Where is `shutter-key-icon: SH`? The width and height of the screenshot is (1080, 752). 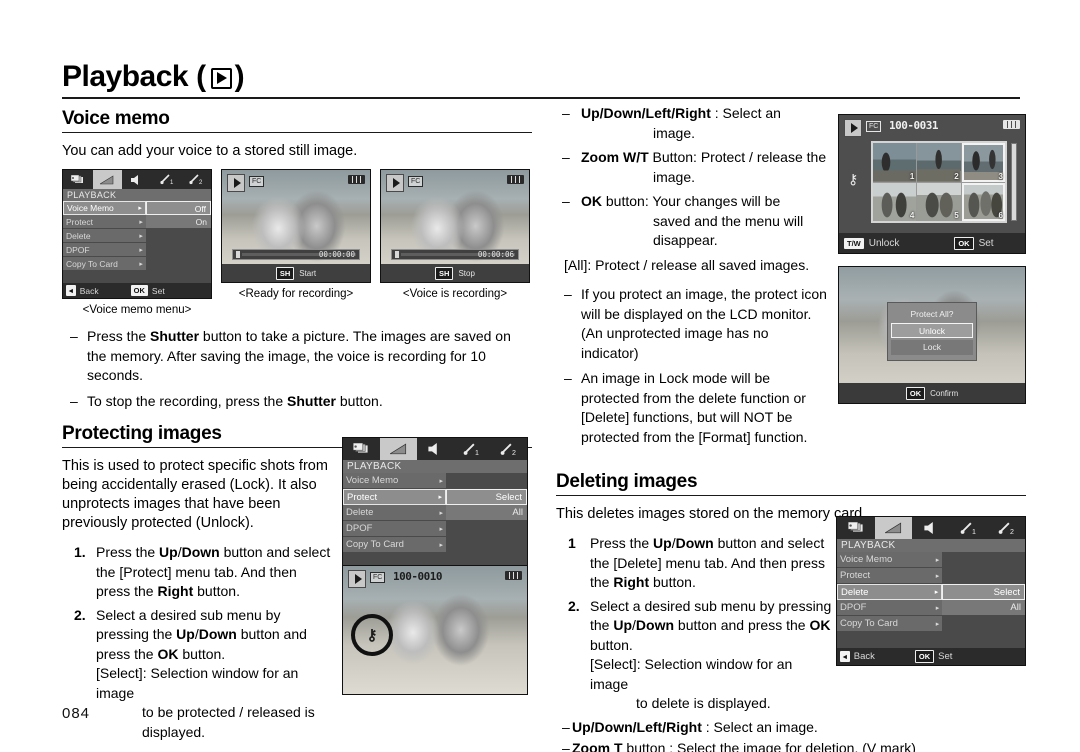 shutter-key-icon: SH is located at coordinates (444, 273).